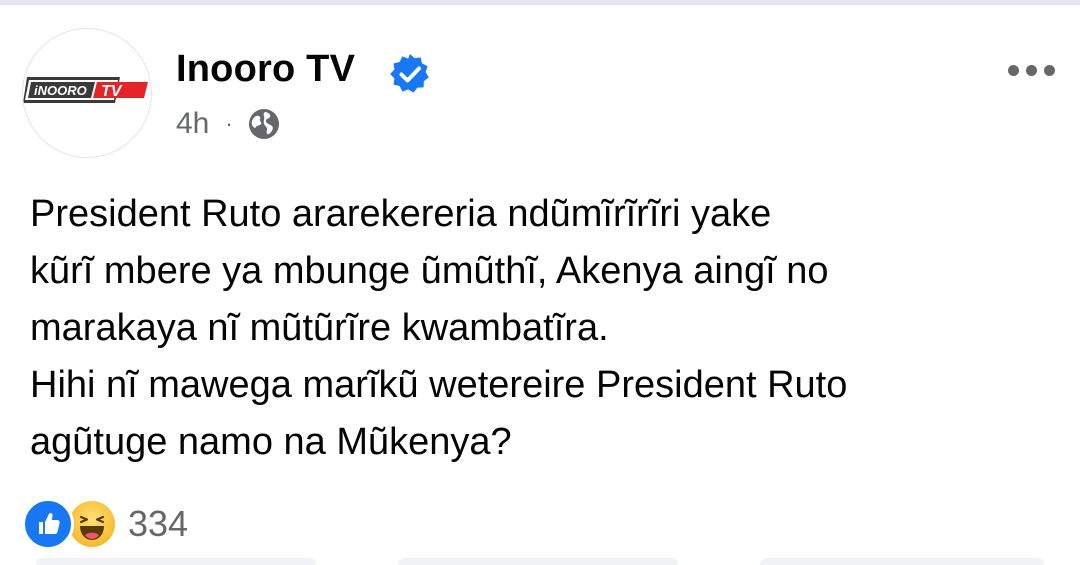 Image resolution: width=1080 pixels, height=565 pixels. What do you see at coordinates (265, 69) in the screenshot?
I see `page-name: Inooro TV` at bounding box center [265, 69].